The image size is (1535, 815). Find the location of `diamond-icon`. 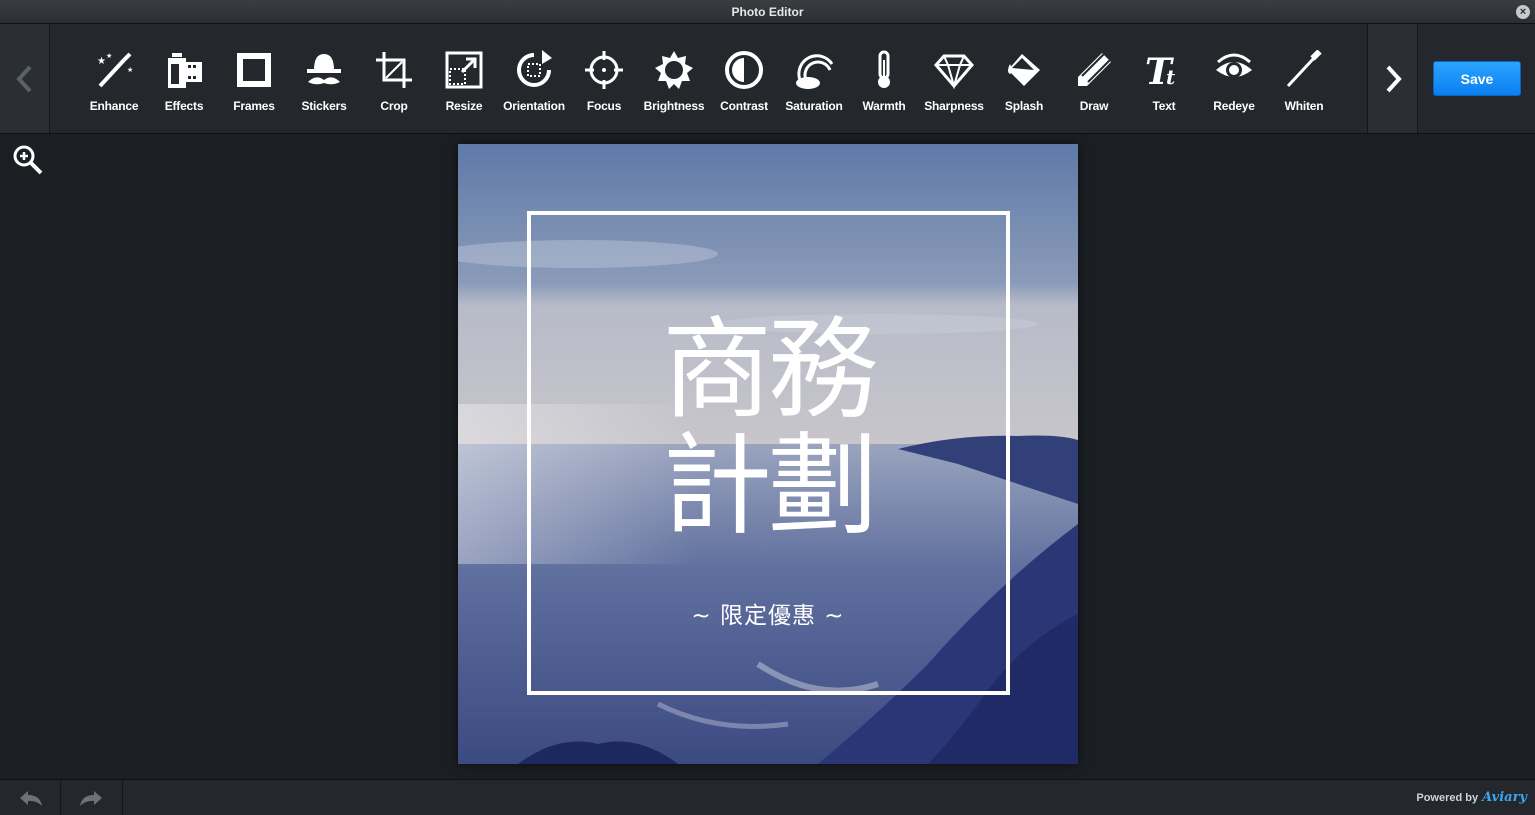

diamond-icon is located at coordinates (954, 70).